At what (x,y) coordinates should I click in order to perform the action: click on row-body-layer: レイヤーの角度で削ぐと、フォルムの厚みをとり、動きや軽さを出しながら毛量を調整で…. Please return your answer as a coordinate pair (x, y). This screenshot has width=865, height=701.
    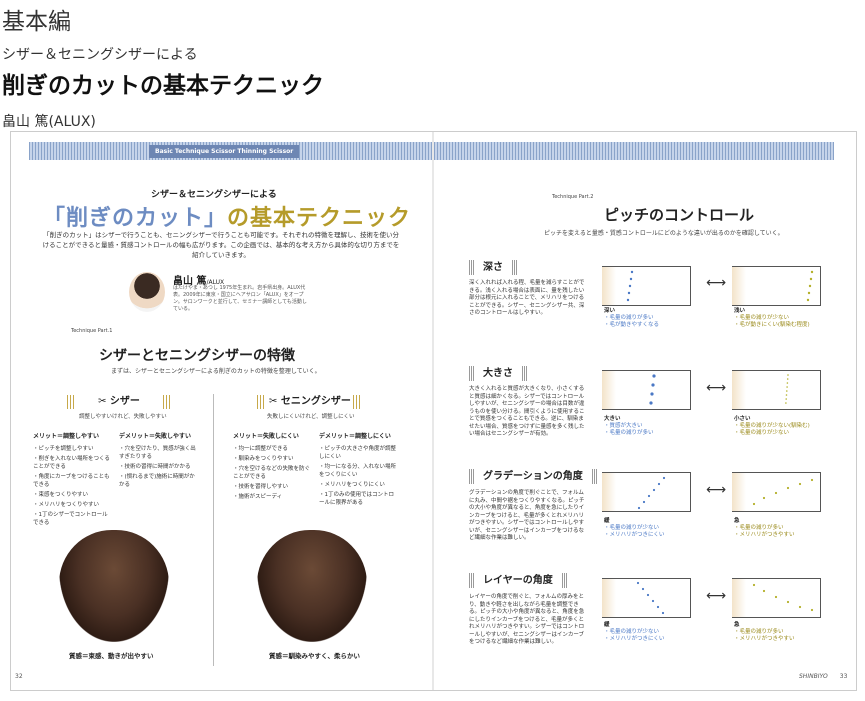
    Looking at the image, I should click on (527, 619).